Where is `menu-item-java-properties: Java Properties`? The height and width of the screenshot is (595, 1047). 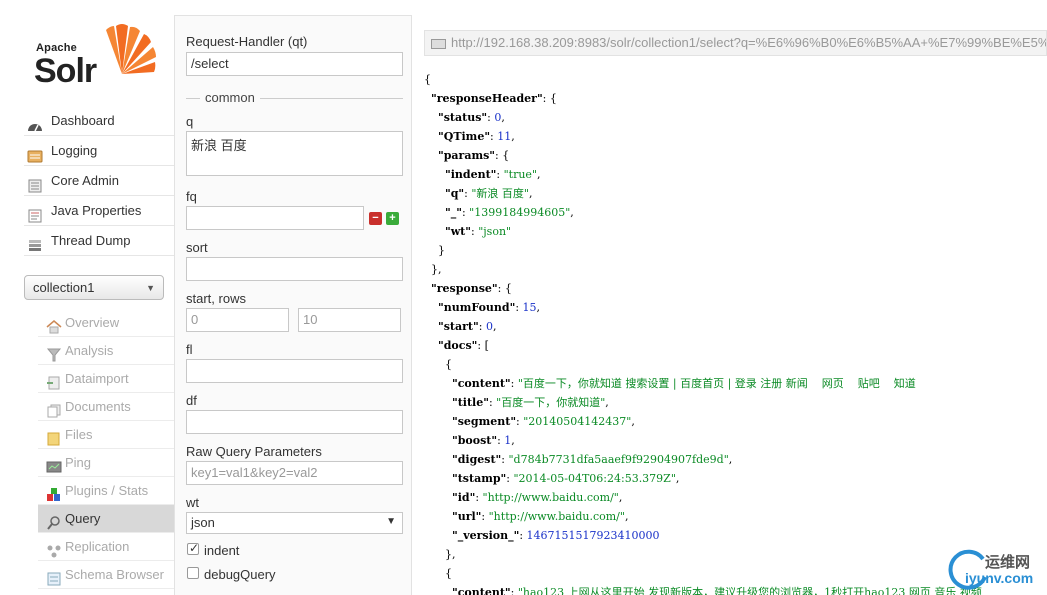
menu-item-java-properties: Java Properties is located at coordinates (99, 211).